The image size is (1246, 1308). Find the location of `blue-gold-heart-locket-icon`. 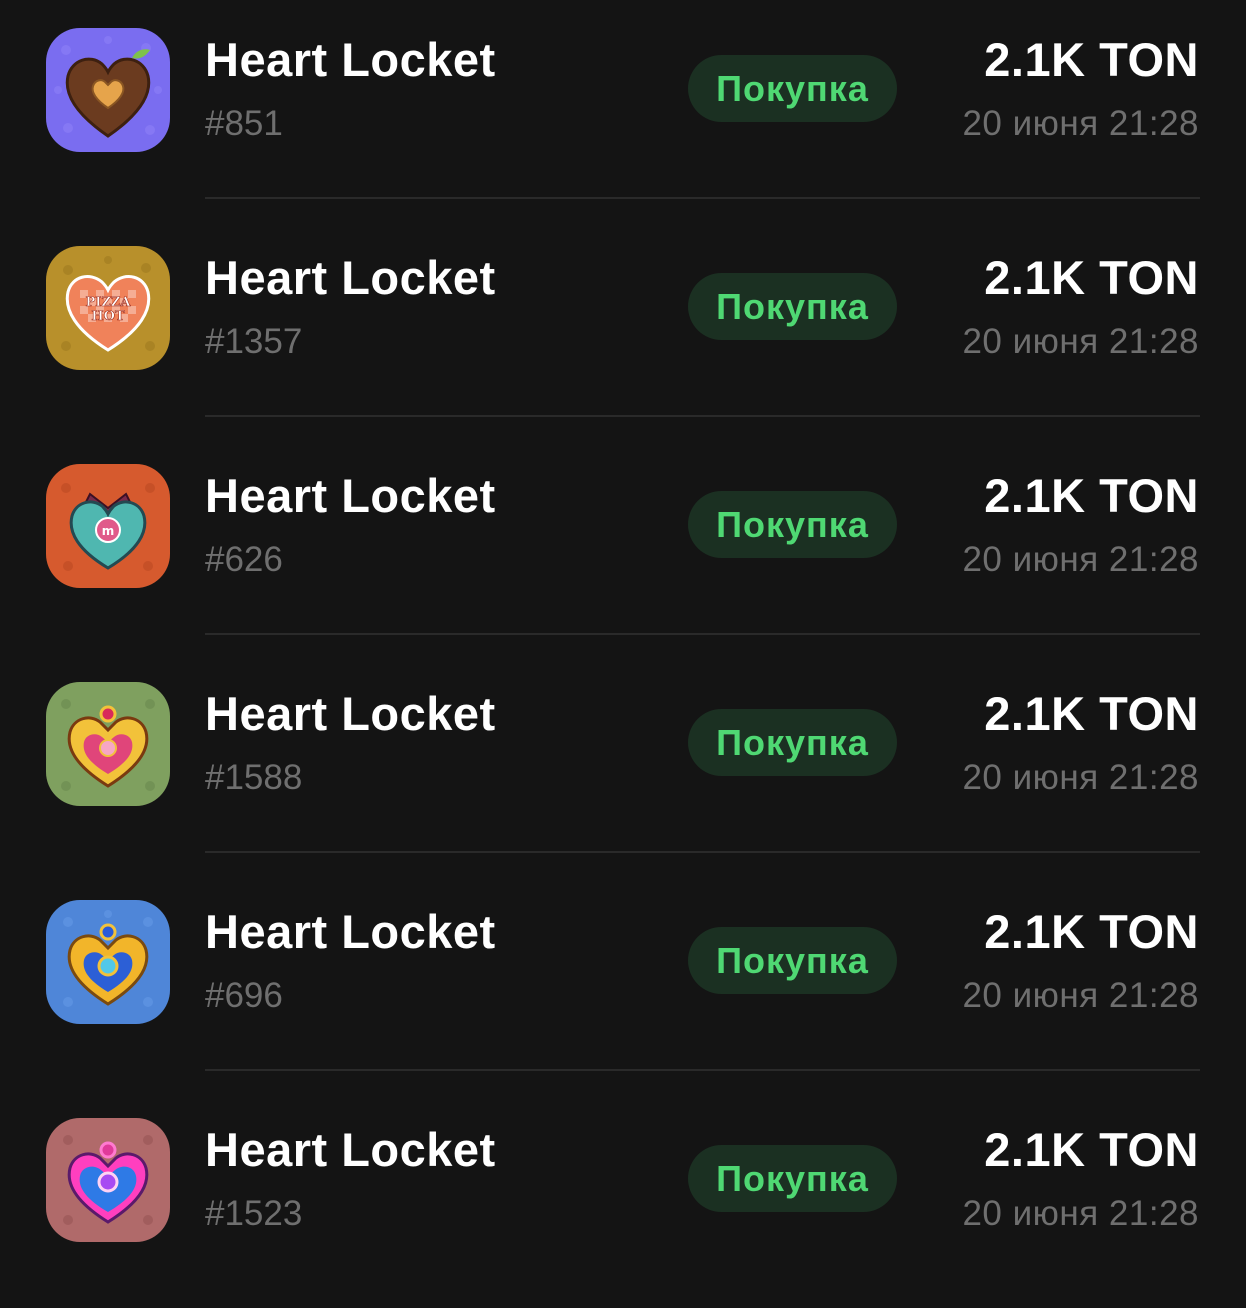

blue-gold-heart-locket-icon is located at coordinates (108, 962).